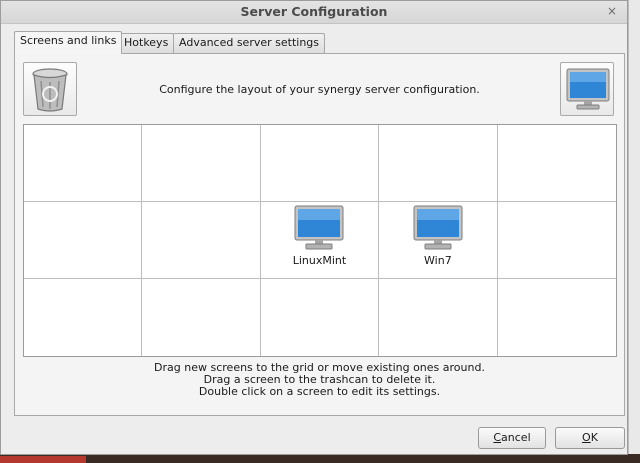 Image resolution: width=640 pixels, height=463 pixels. I want to click on ok-mnemonic: O, so click(586, 437).